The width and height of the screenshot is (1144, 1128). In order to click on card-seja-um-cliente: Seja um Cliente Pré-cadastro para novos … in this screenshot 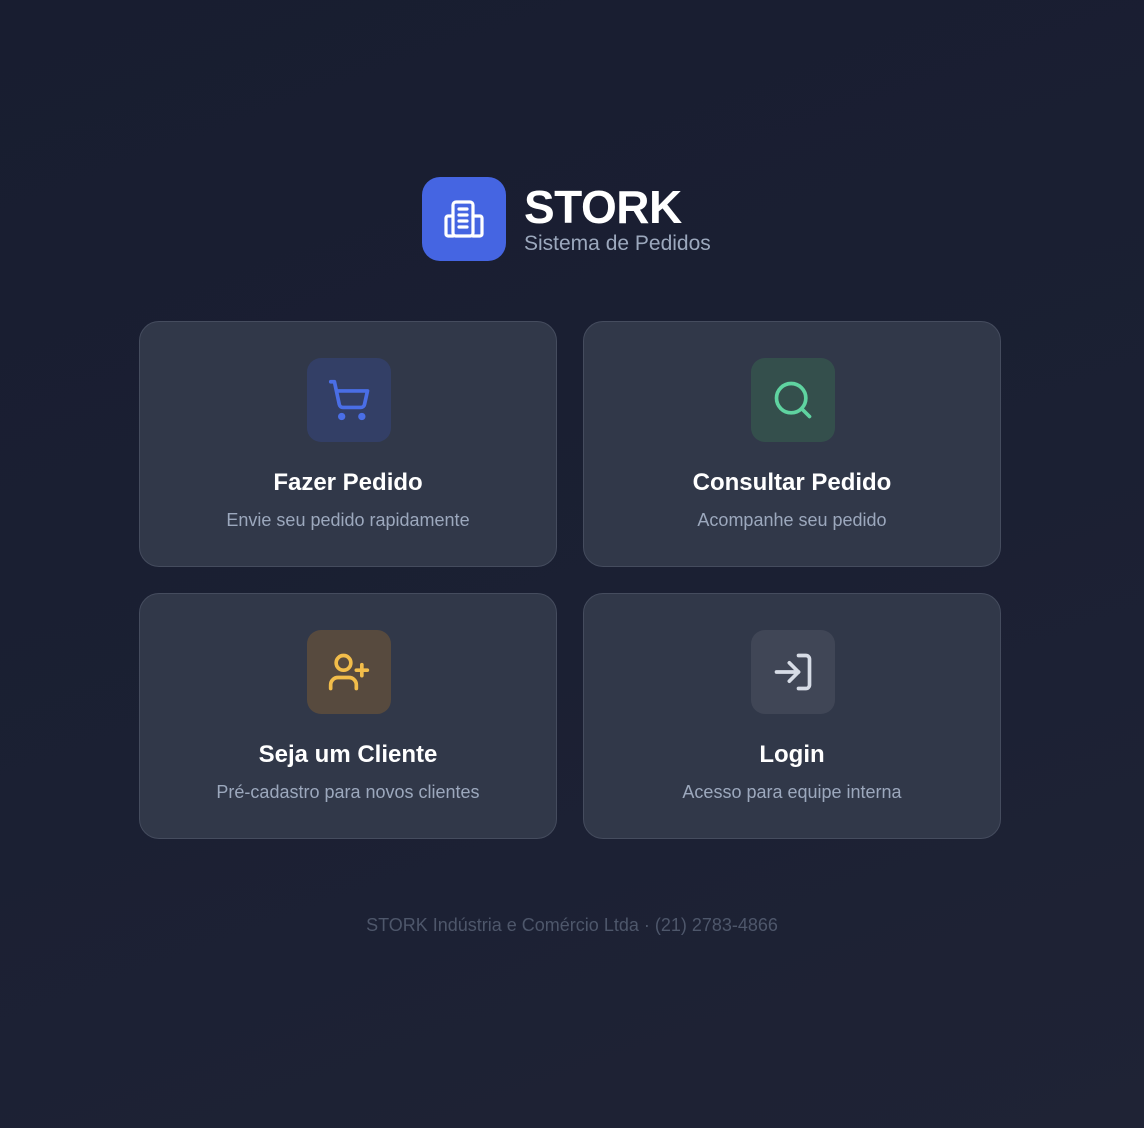, I will do `click(348, 716)`.